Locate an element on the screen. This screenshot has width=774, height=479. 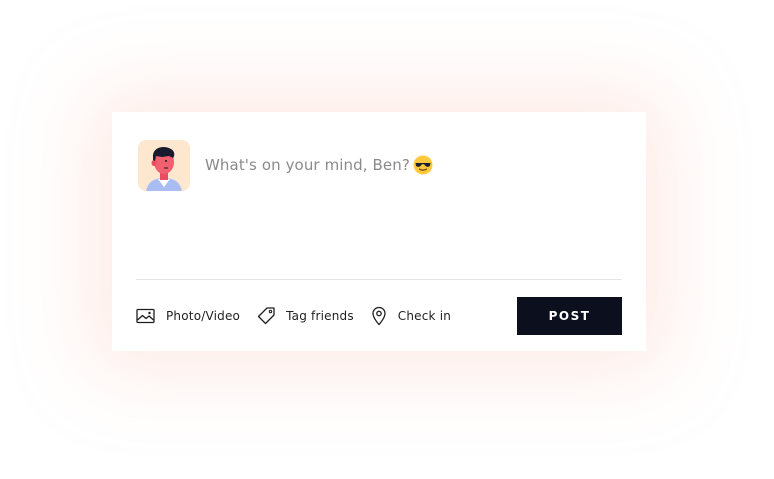
avatar is located at coordinates (164, 165).